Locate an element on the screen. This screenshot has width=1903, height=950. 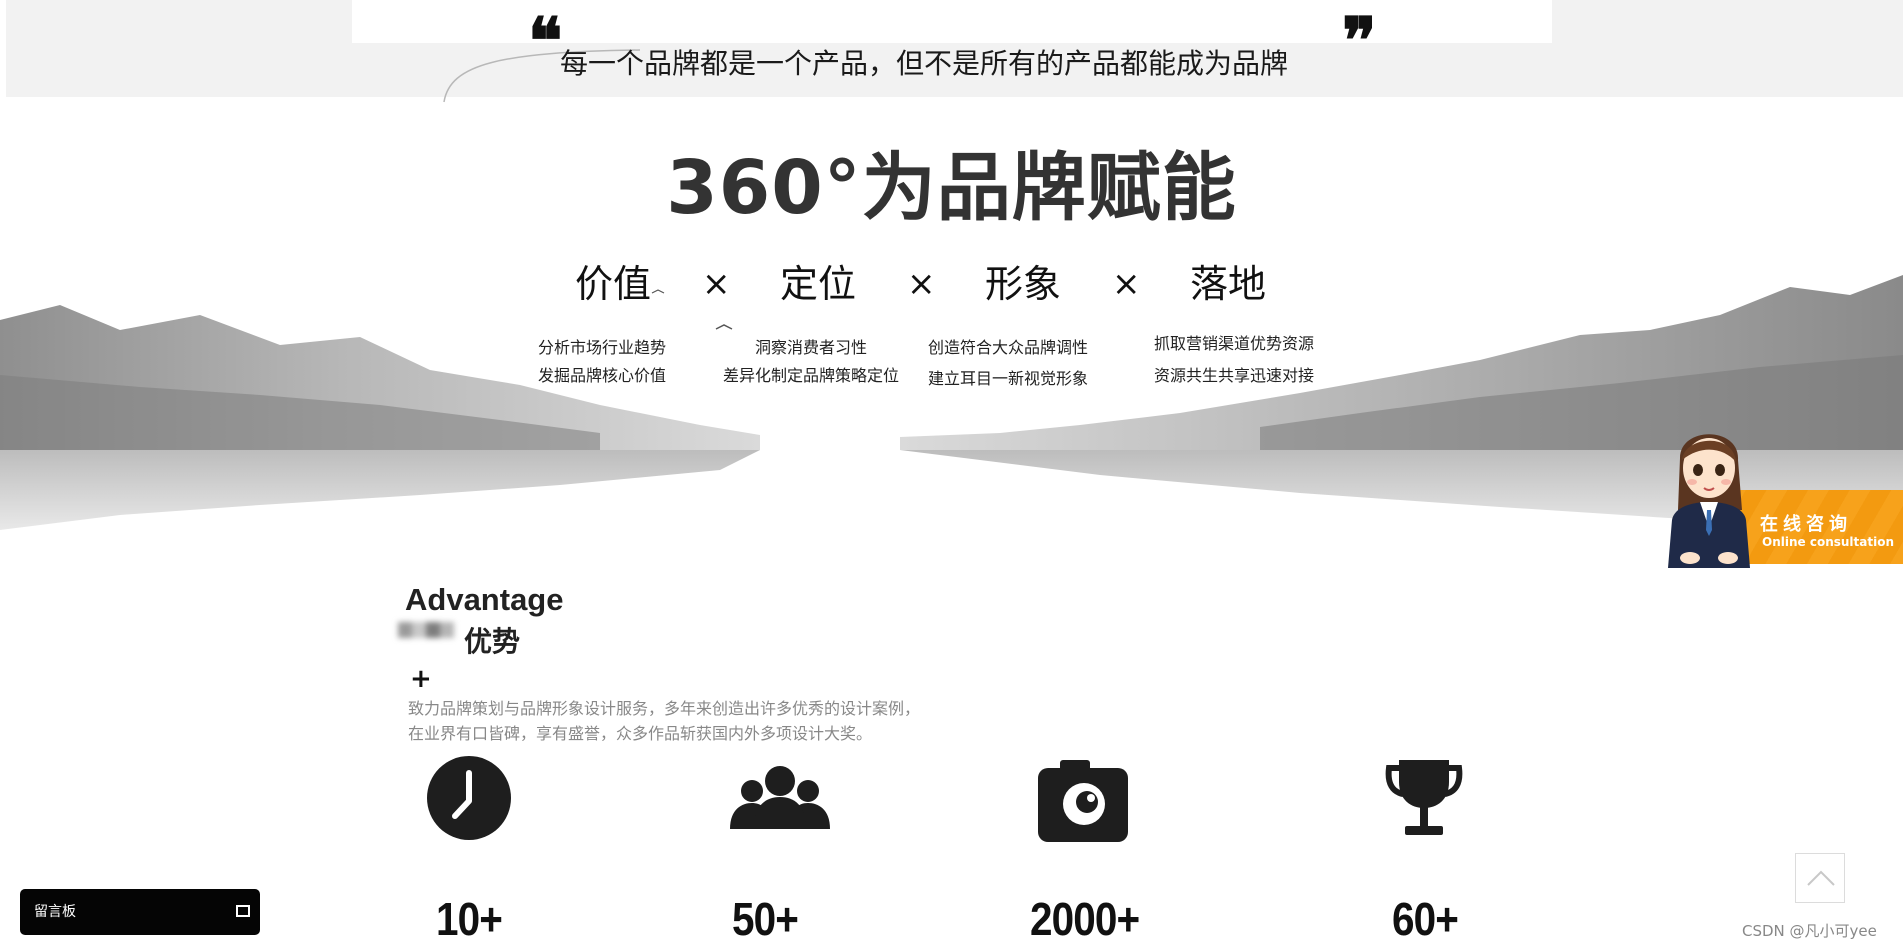
pillar-desc: 差异化制定品牌策略定位 is located at coordinates (811, 375).